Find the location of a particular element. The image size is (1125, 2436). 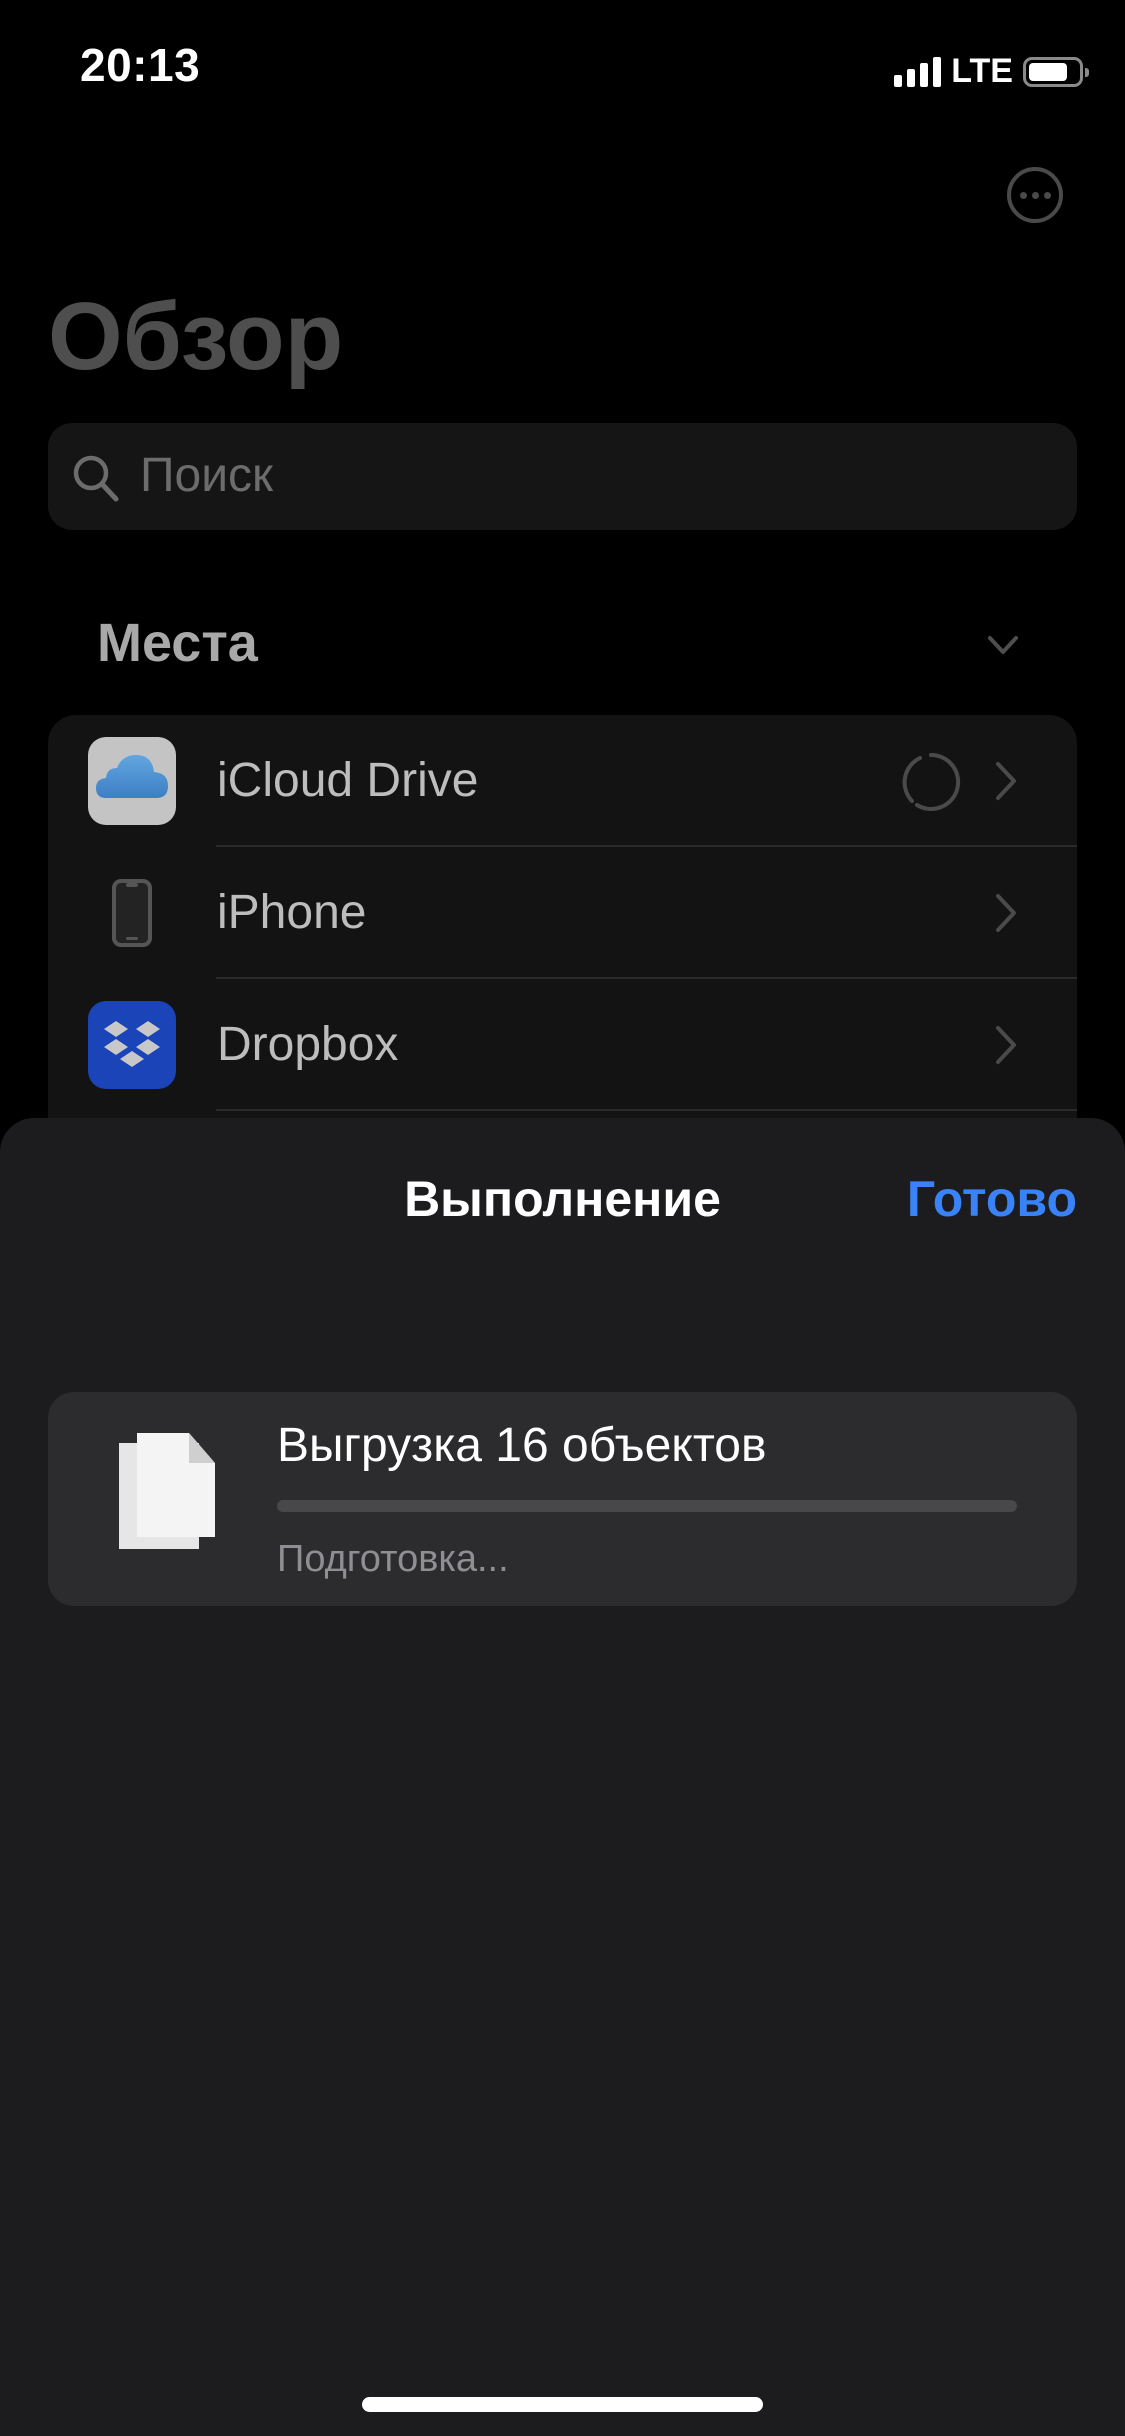

search-icon is located at coordinates (96, 478).